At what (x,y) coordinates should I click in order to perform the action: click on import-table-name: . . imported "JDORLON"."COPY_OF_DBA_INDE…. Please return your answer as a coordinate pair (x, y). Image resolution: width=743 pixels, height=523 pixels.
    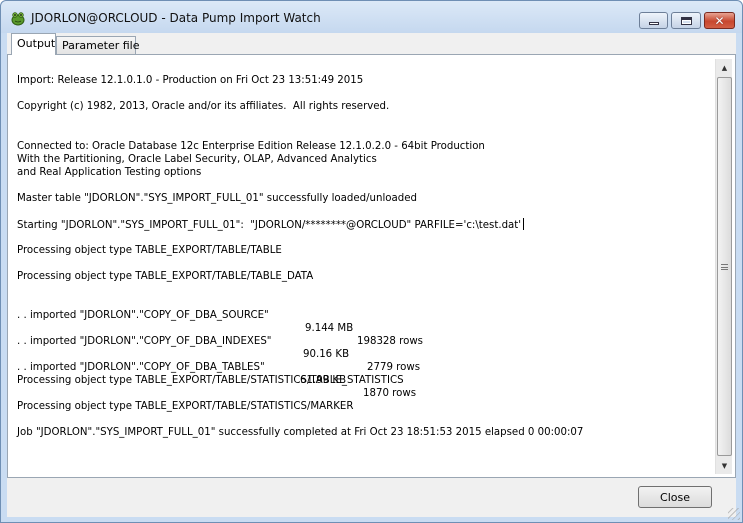
    Looking at the image, I should click on (144, 341).